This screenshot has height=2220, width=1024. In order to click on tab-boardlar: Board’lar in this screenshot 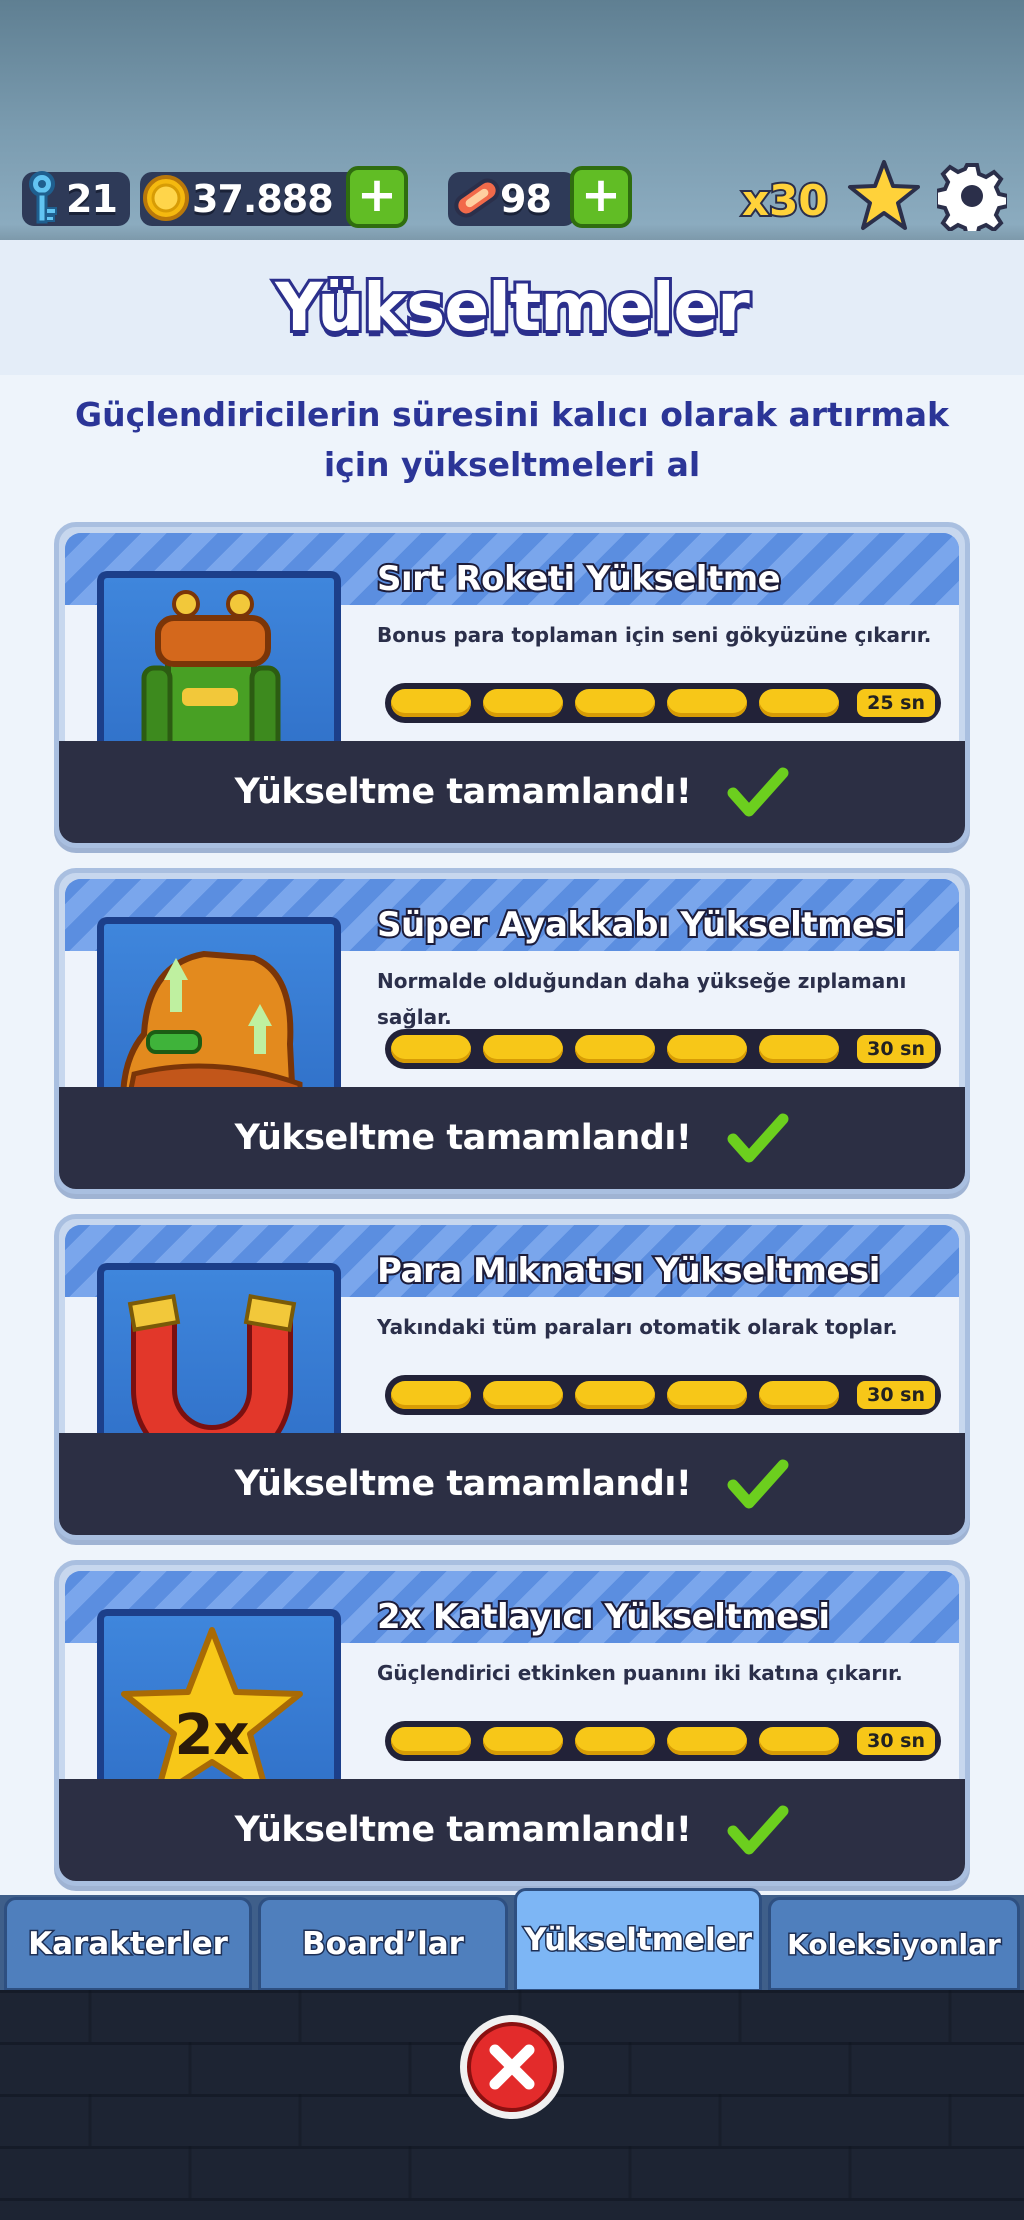, I will do `click(383, 1944)`.